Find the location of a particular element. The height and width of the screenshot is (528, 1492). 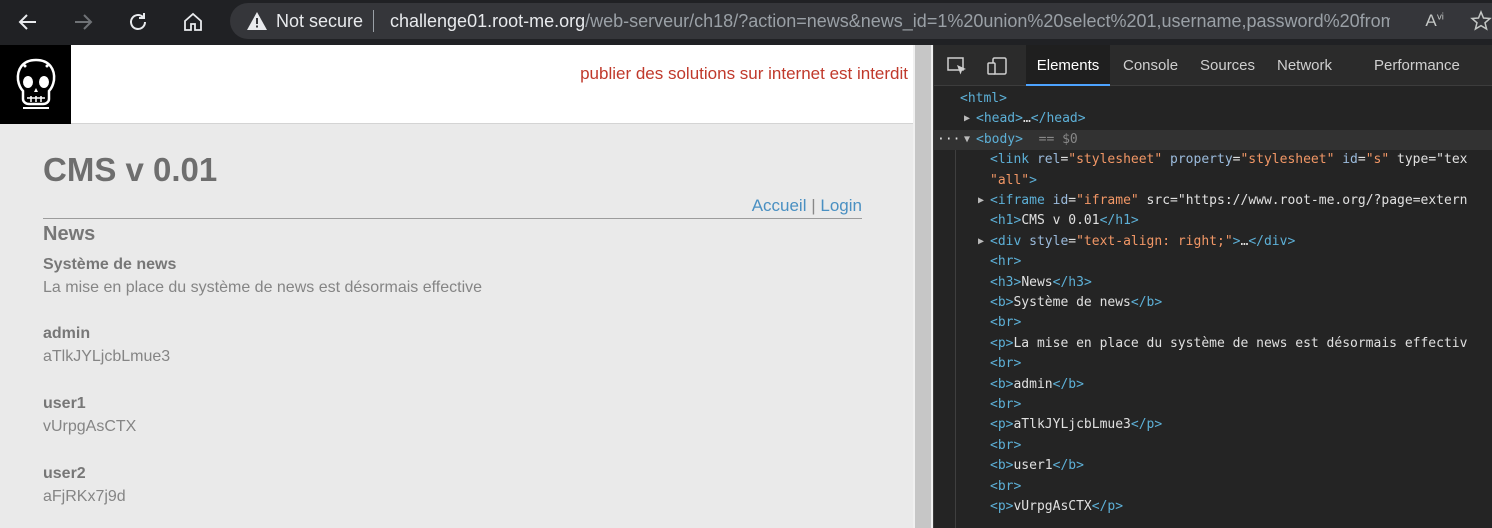

entry-text: aTlkJYLjcbLmue3 is located at coordinates (107, 356).